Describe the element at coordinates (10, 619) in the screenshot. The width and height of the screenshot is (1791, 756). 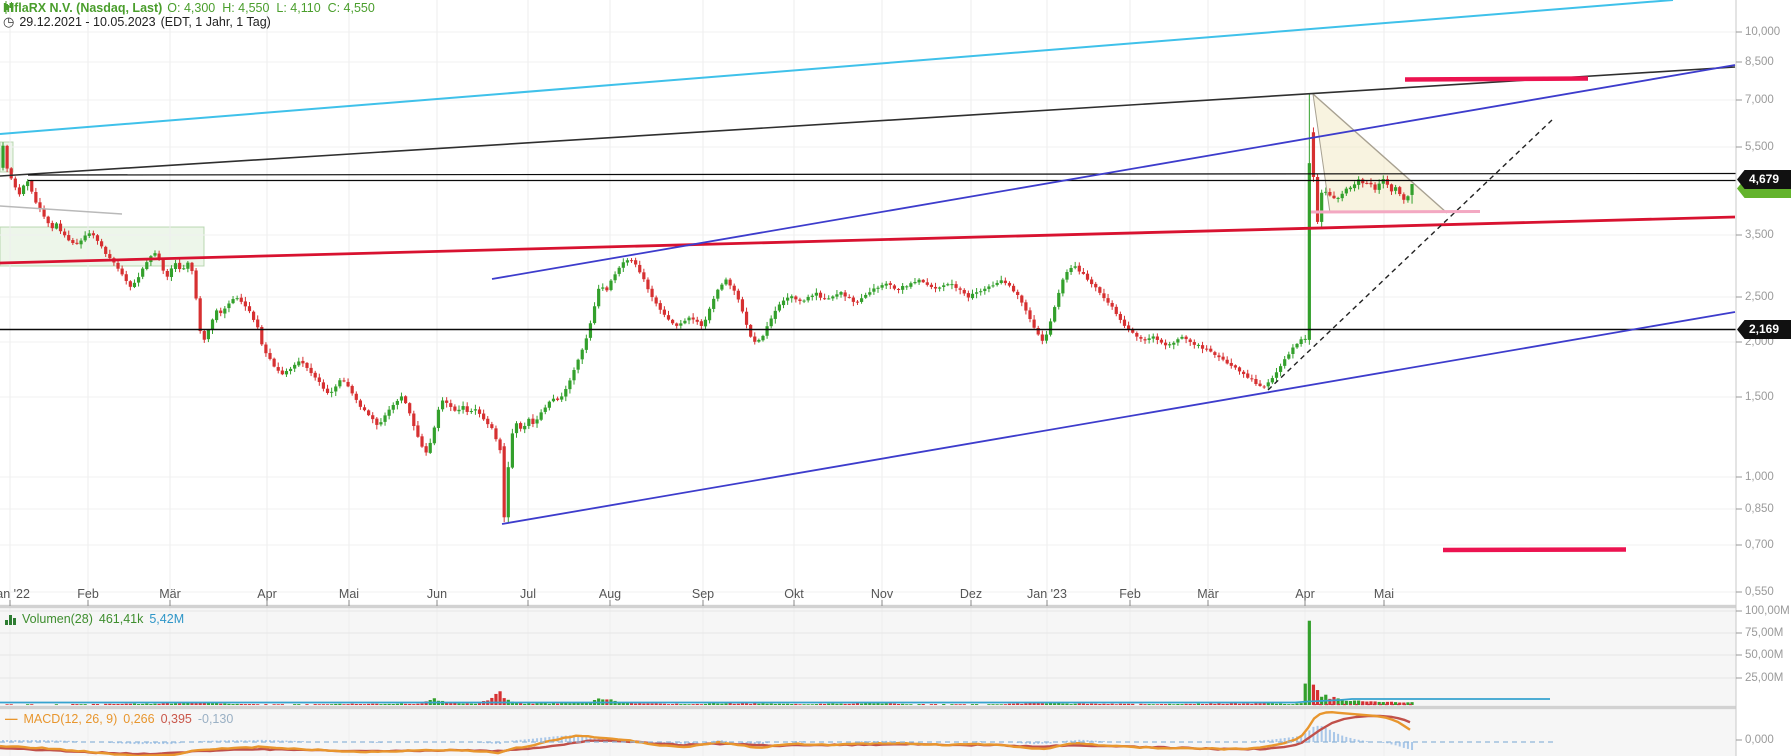
I see `volume-bars-icon` at that location.